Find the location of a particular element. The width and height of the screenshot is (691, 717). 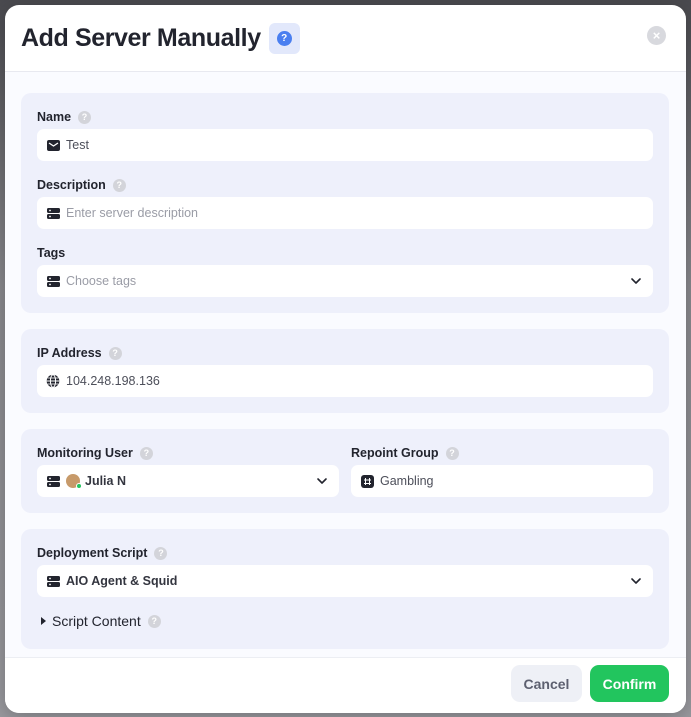

repoint-group-label-text: Repoint Group is located at coordinates (395, 453).